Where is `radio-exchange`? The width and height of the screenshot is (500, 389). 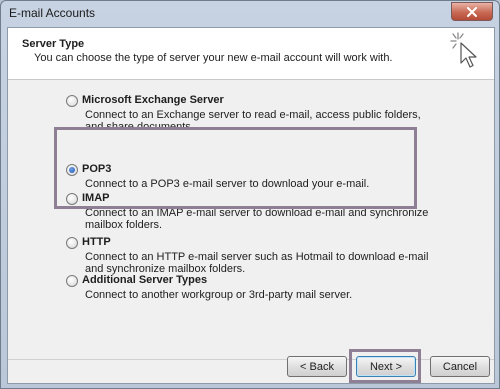
radio-exchange is located at coordinates (72, 101).